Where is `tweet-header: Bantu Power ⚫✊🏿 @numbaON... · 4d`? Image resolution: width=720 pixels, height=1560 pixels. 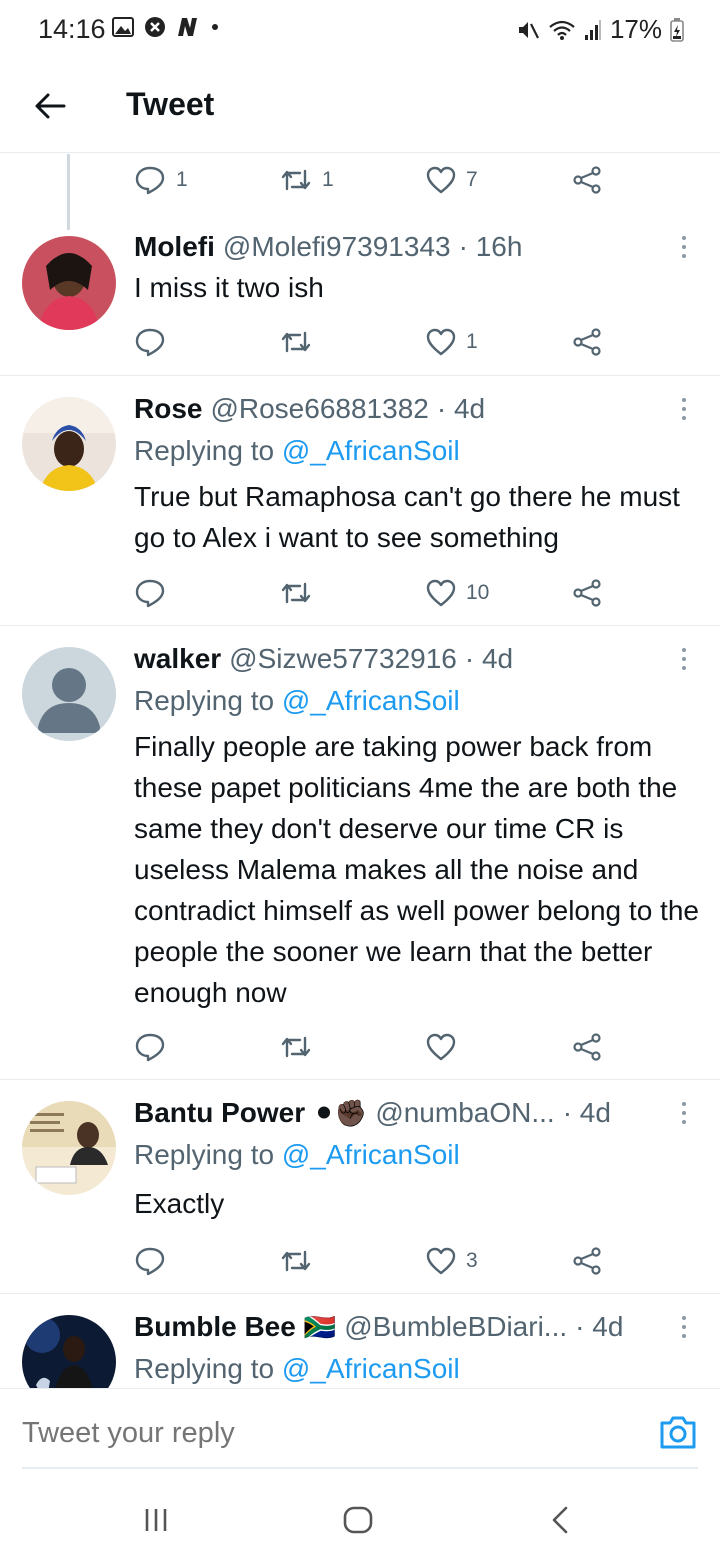 tweet-header: Bantu Power ⚫✊🏿 @numbaON... · 4d is located at coordinates (372, 1113).